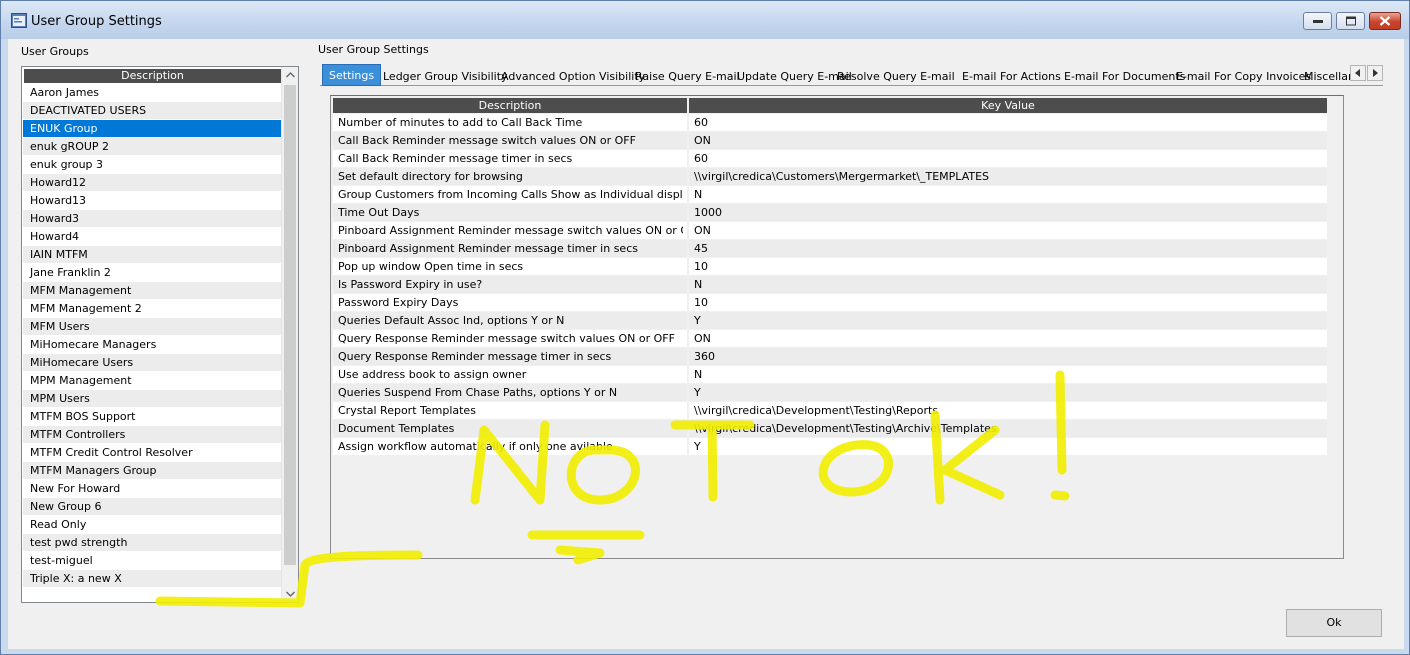 The image size is (1410, 655). I want to click on ok-button: Ok, so click(1334, 623).